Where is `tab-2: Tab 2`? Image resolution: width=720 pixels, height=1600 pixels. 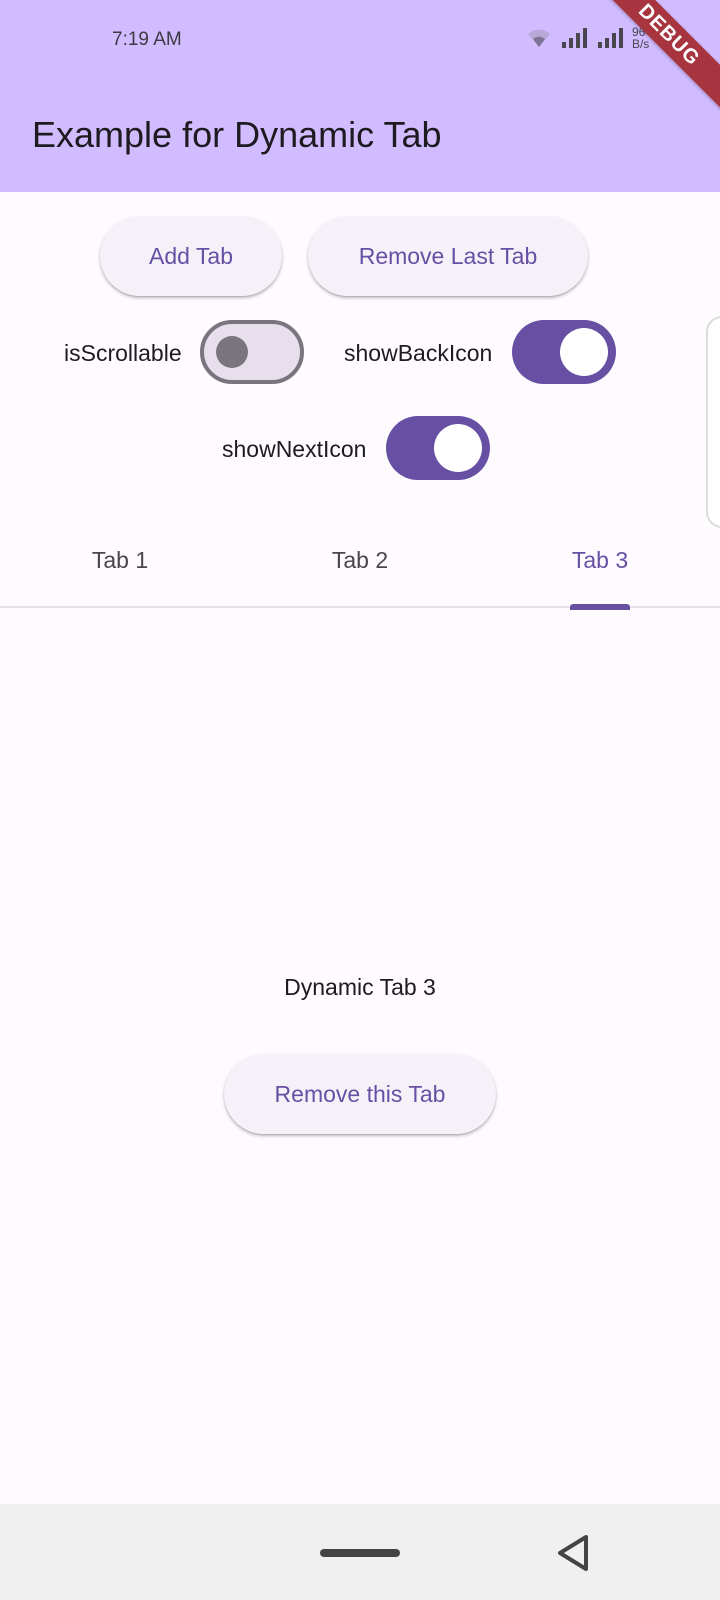 tab-2: Tab 2 is located at coordinates (360, 560).